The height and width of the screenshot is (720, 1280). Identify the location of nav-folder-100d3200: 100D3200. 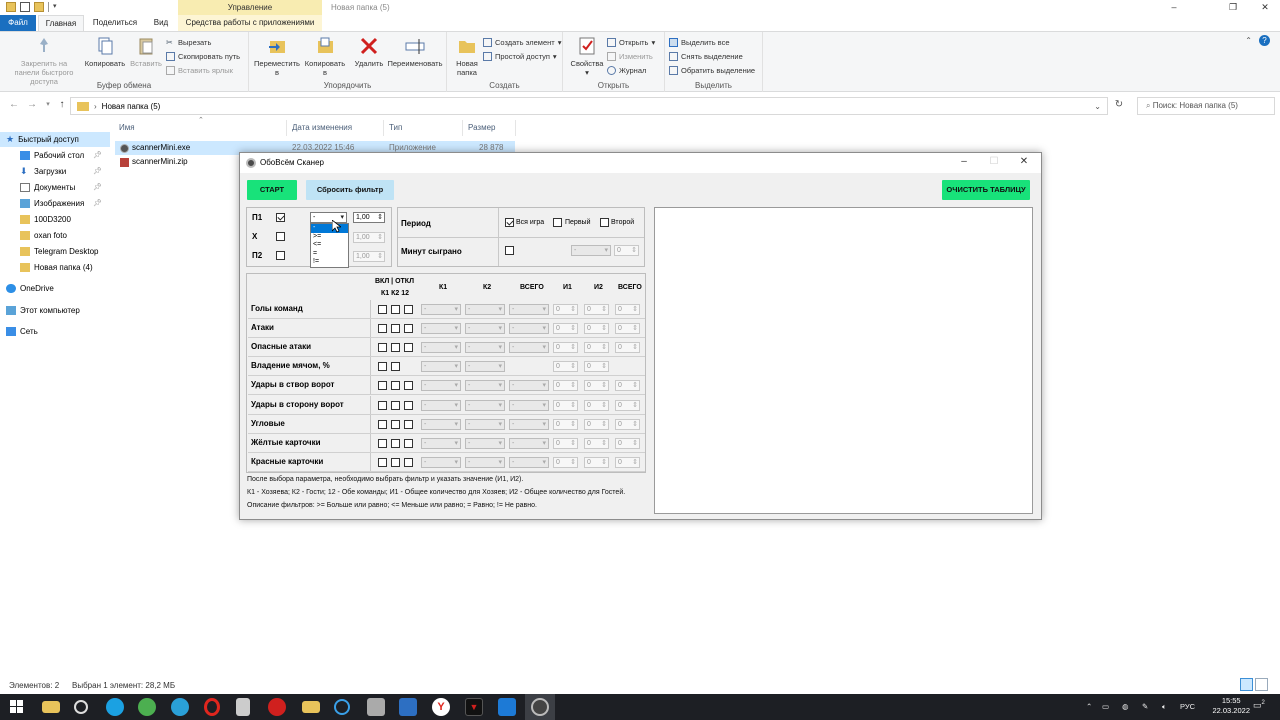
(55, 219).